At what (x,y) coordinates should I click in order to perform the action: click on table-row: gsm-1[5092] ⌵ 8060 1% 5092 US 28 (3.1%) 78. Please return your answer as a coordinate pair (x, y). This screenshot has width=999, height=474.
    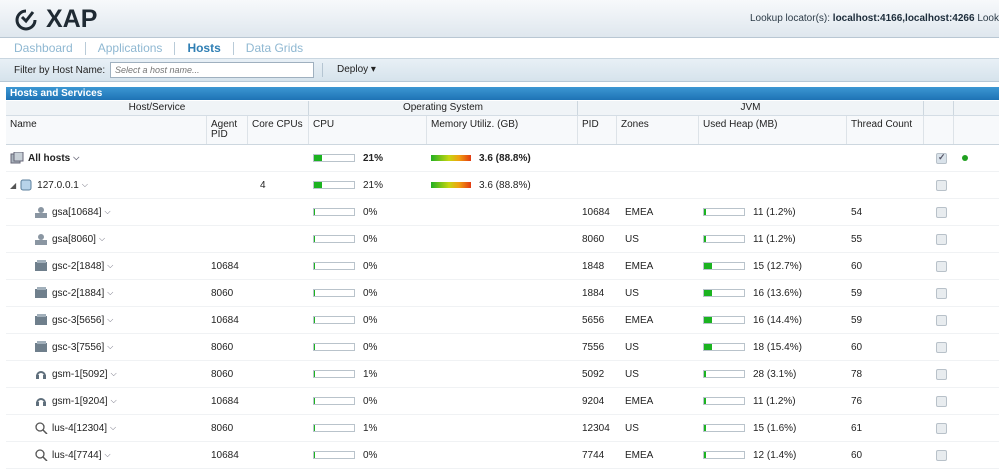
    Looking at the image, I should click on (502, 374).